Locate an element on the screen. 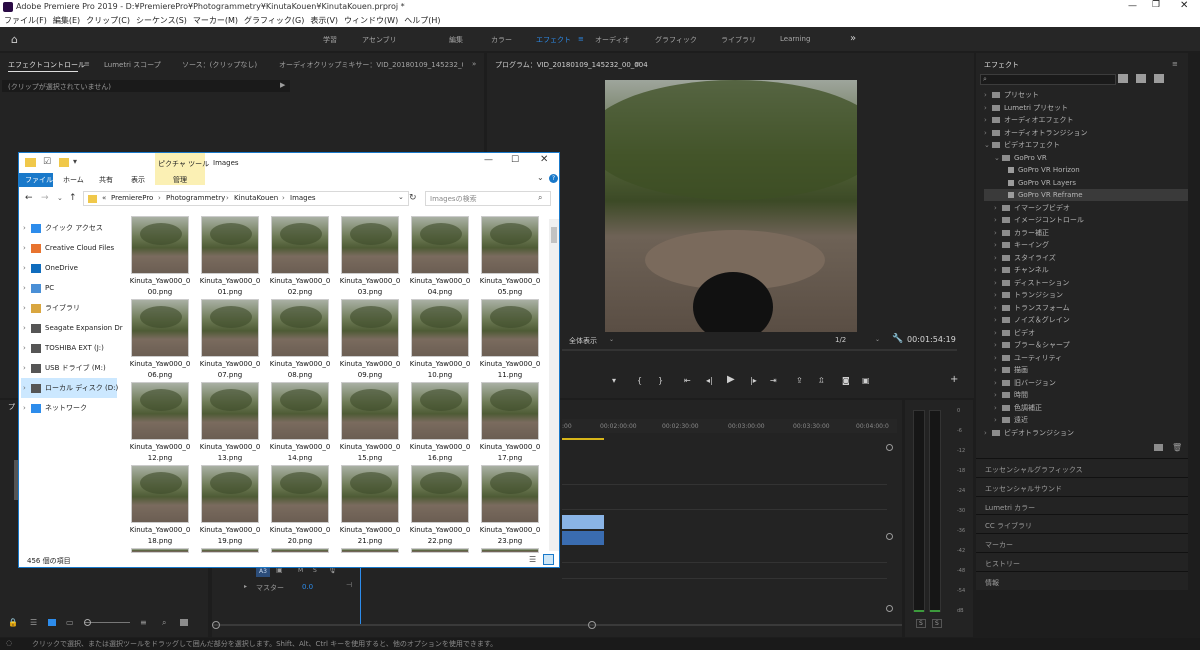 Image resolution: width=1200 pixels, height=650 pixels. new-custom-bin-icon is located at coordinates (1158, 447).